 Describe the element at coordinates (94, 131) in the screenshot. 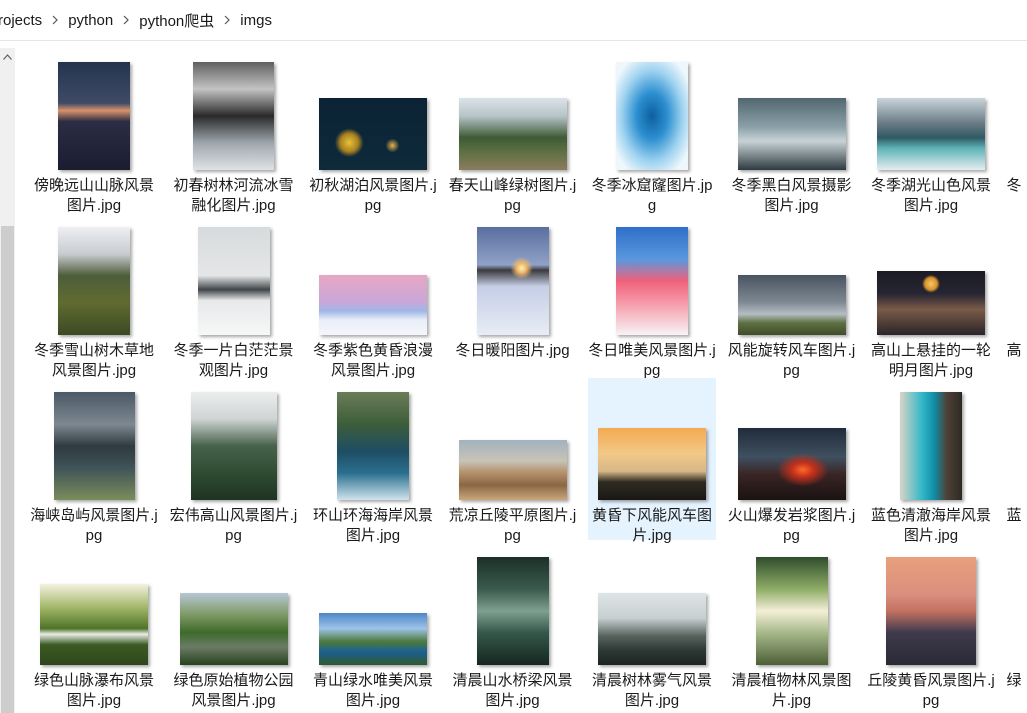

I see `file-item: 傍晚远山山脉风景图片.jpg` at that location.